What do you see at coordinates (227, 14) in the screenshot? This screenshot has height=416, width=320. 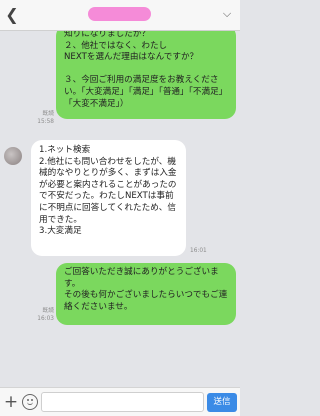 I see `chevron-down-icon: ⌵` at bounding box center [227, 14].